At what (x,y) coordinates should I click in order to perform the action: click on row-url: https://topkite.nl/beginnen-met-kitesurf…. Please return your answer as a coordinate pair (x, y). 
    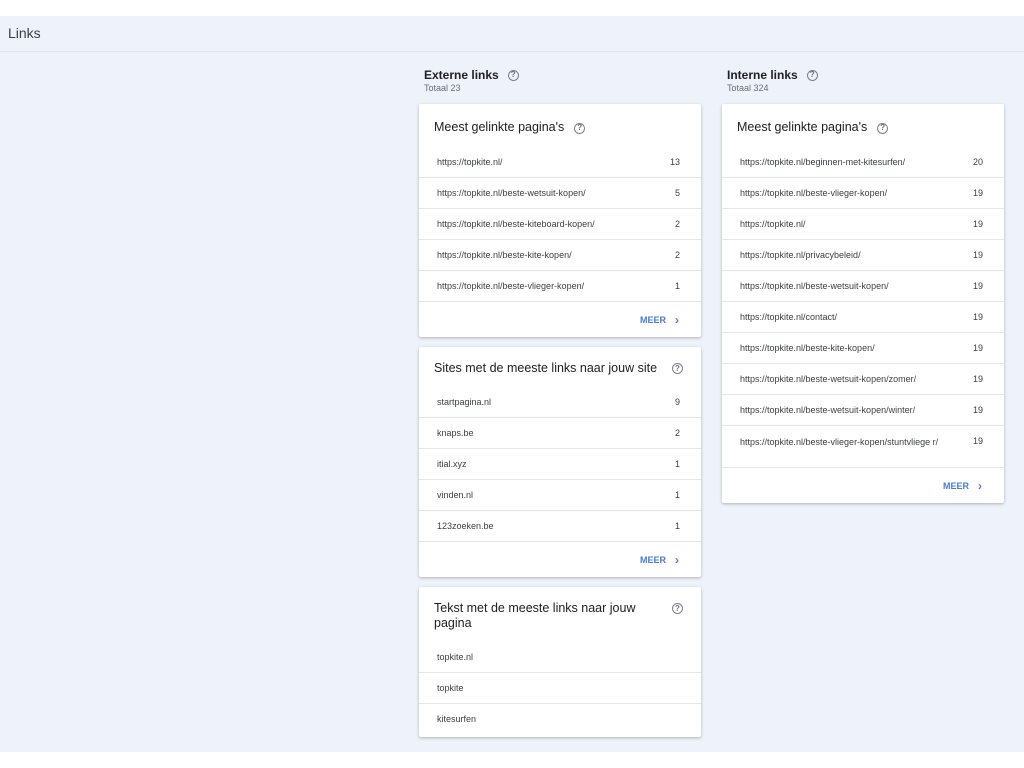
    Looking at the image, I should click on (823, 161).